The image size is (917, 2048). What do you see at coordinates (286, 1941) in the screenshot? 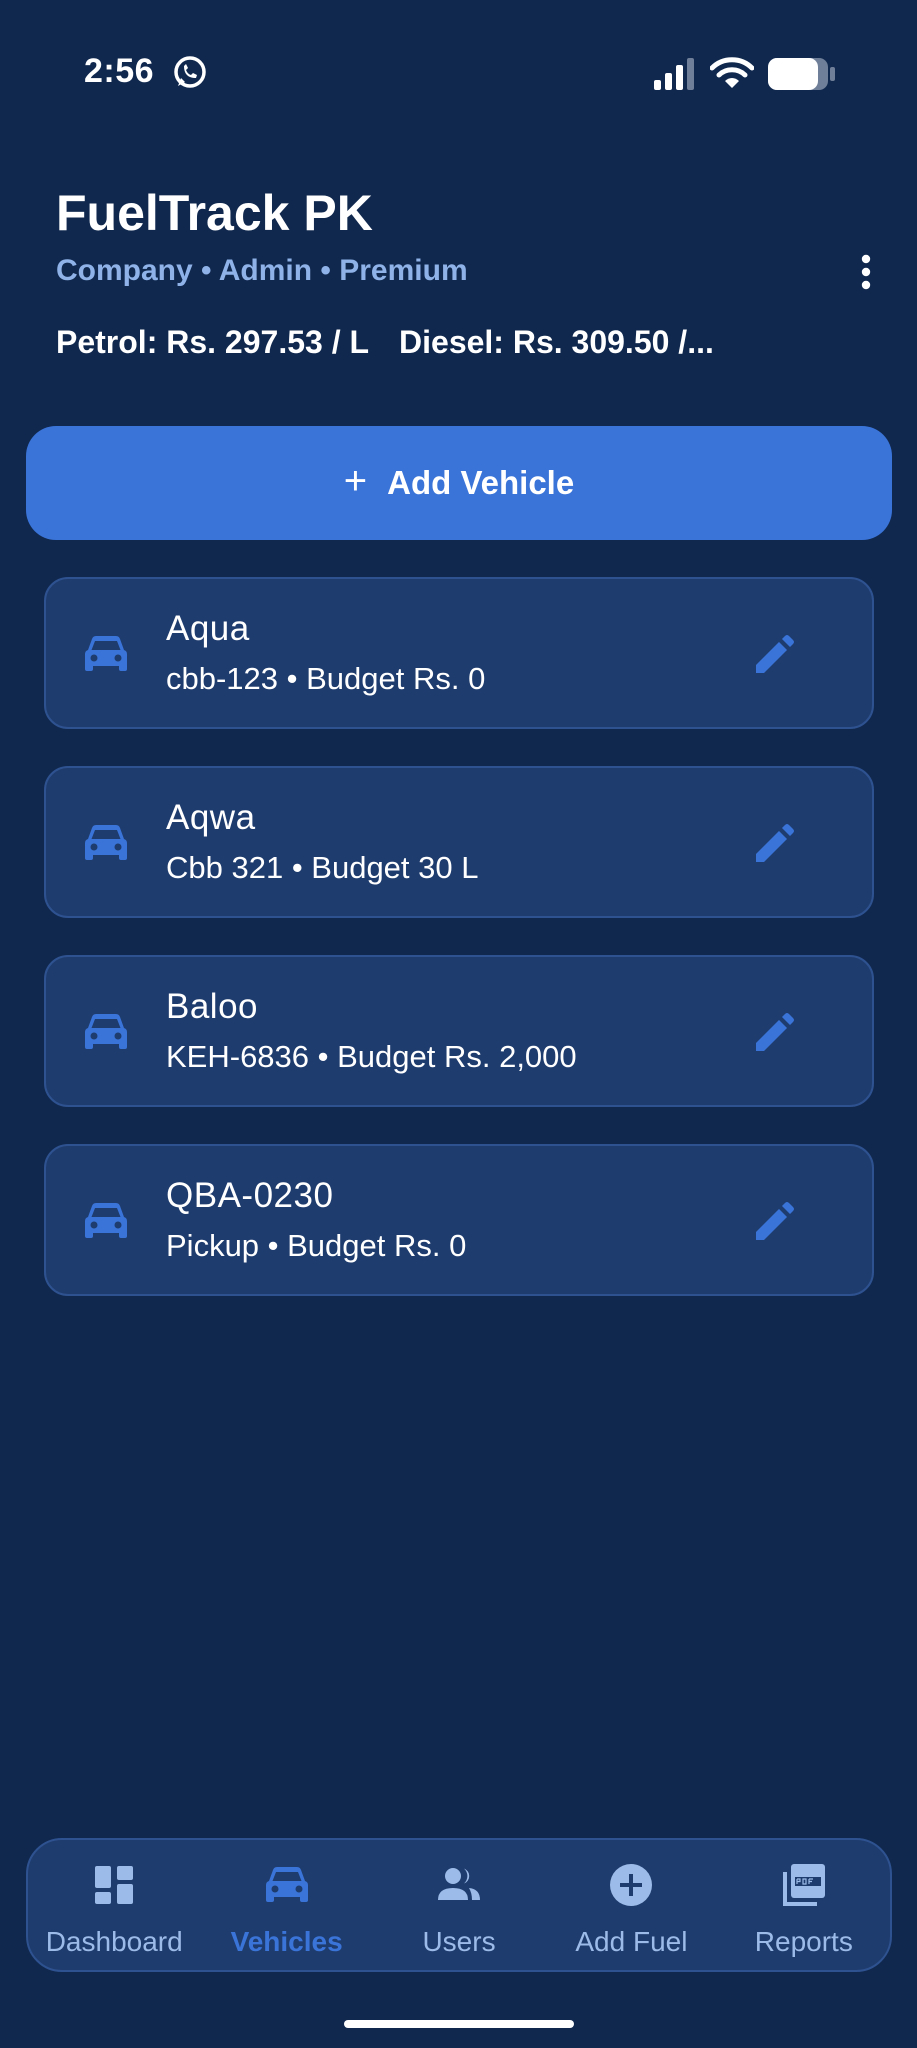
I see `nav-label-vehicles: Vehicles` at bounding box center [286, 1941].